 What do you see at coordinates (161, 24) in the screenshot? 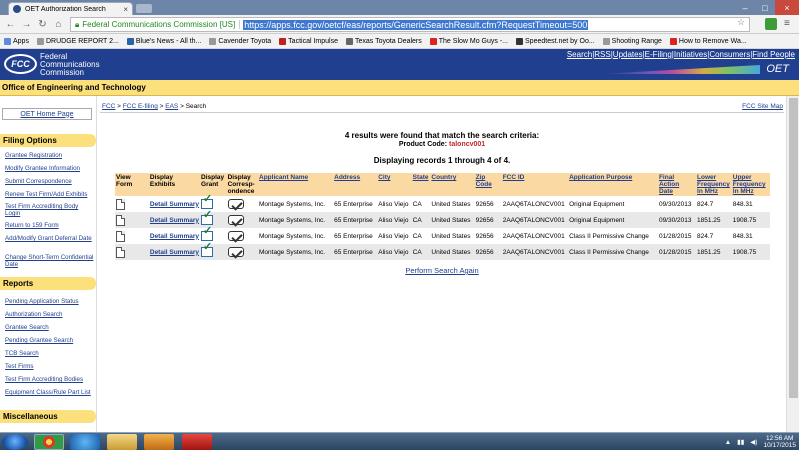
I see `ev-certificate-label: Federal Communications Commission [US]` at bounding box center [161, 24].